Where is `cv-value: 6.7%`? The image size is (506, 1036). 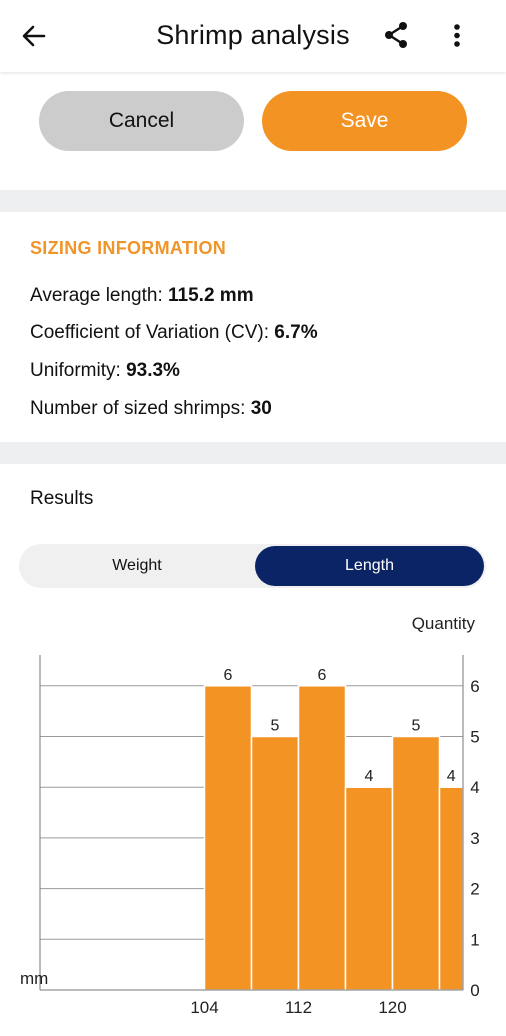 cv-value: 6.7% is located at coordinates (296, 332).